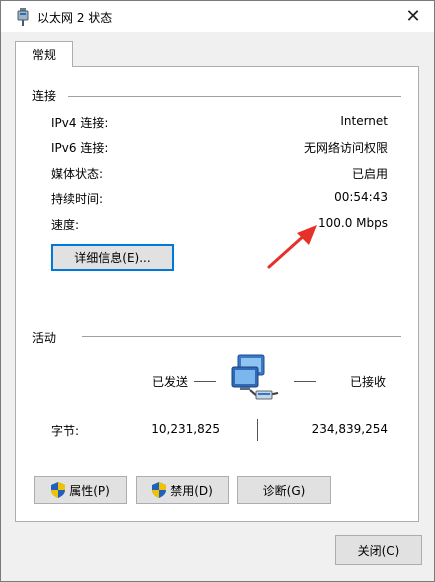 This screenshot has height=582, width=435. I want to click on window-title: 以太网 2 状态, so click(75, 18).